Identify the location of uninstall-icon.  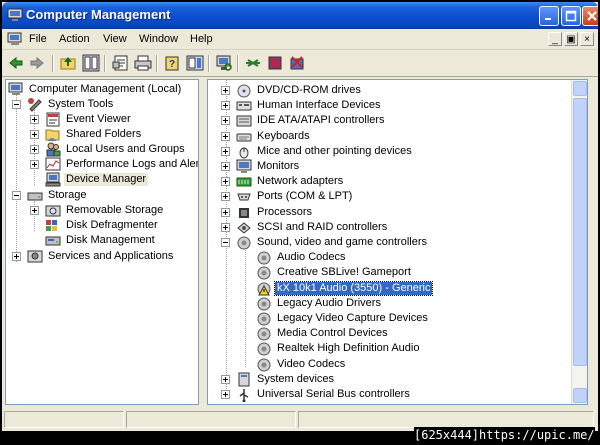
(297, 63).